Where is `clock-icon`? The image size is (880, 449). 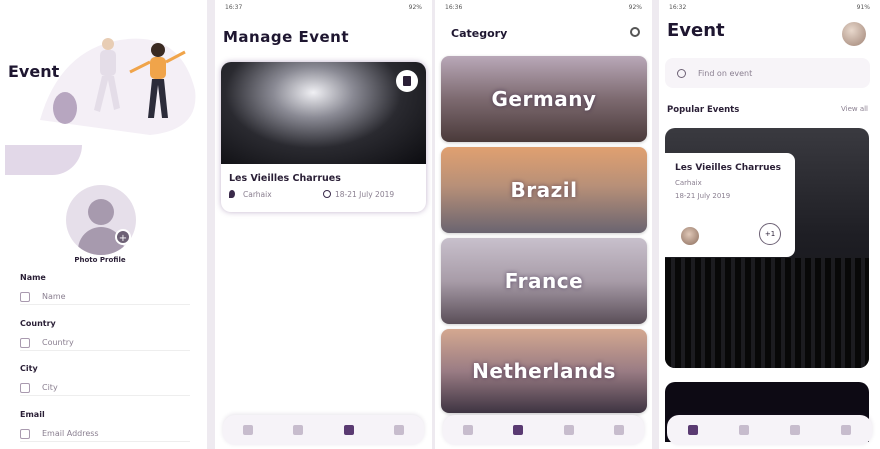 clock-icon is located at coordinates (327, 194).